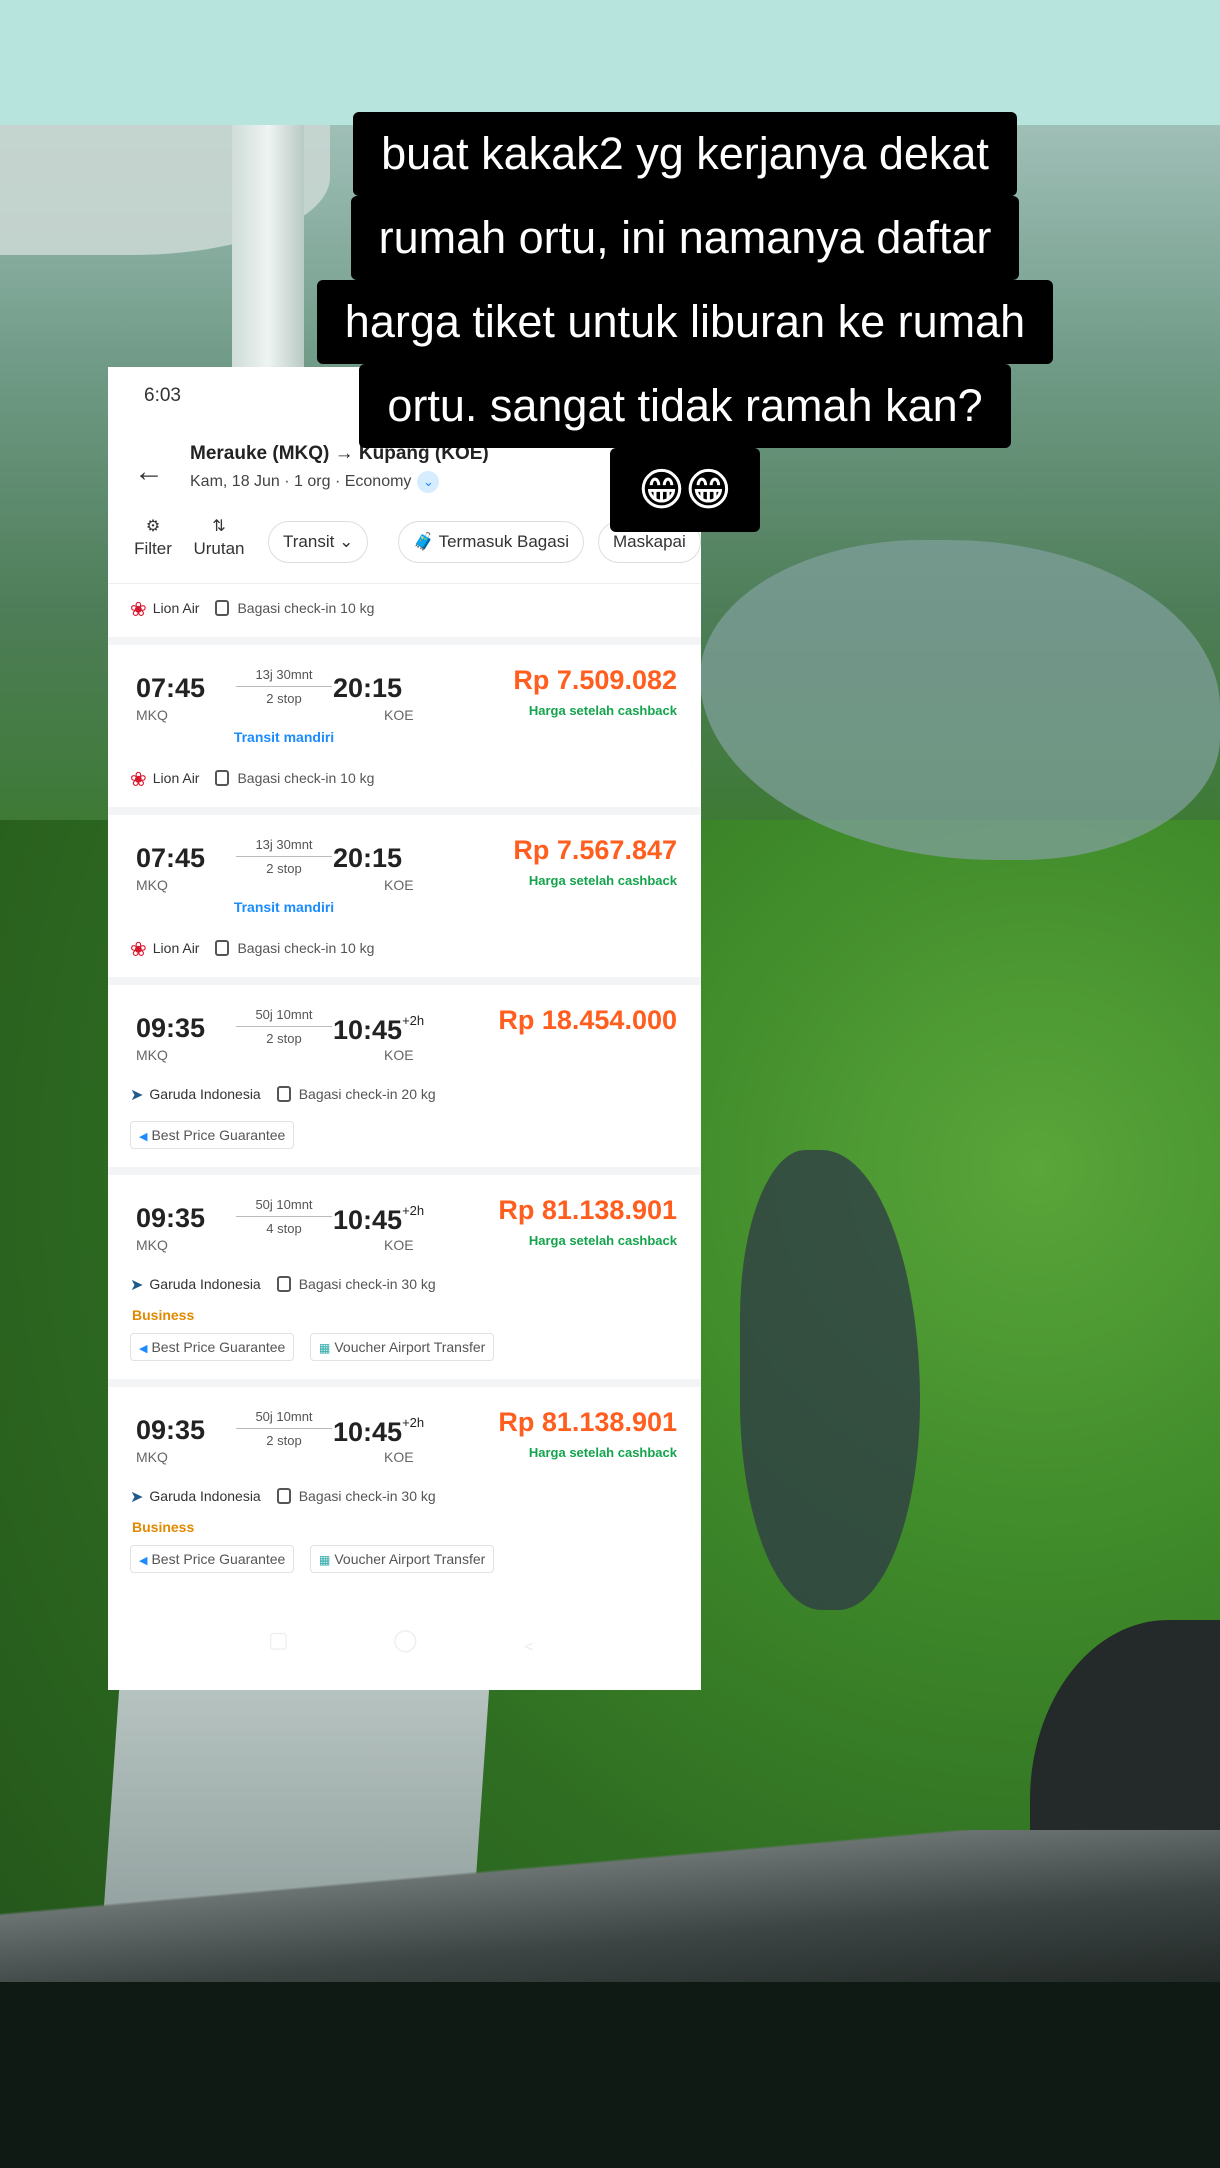 The image size is (1220, 2168). Describe the element at coordinates (149, 472) in the screenshot. I see `back-arrow-icon: ←` at that location.